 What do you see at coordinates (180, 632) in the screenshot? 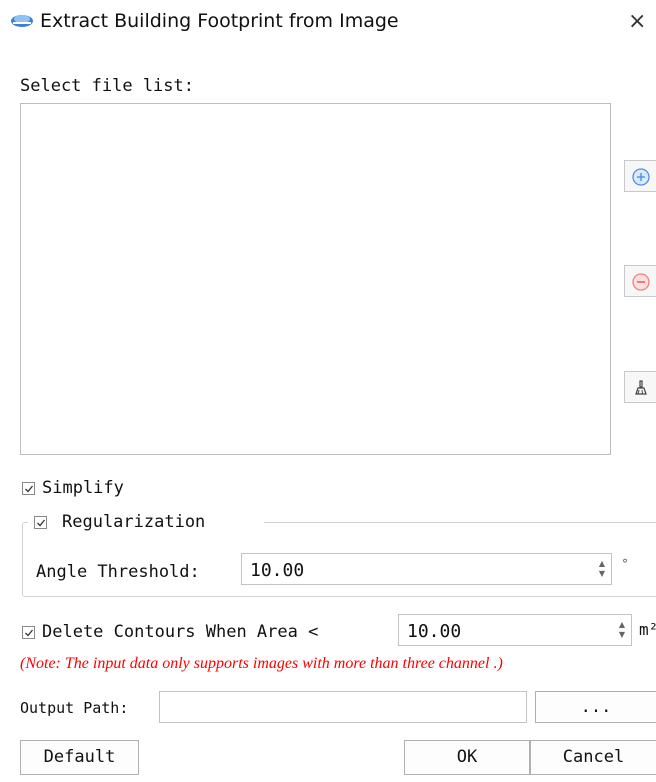
I see `delete-contours-label: Delete Contours When Area <` at bounding box center [180, 632].